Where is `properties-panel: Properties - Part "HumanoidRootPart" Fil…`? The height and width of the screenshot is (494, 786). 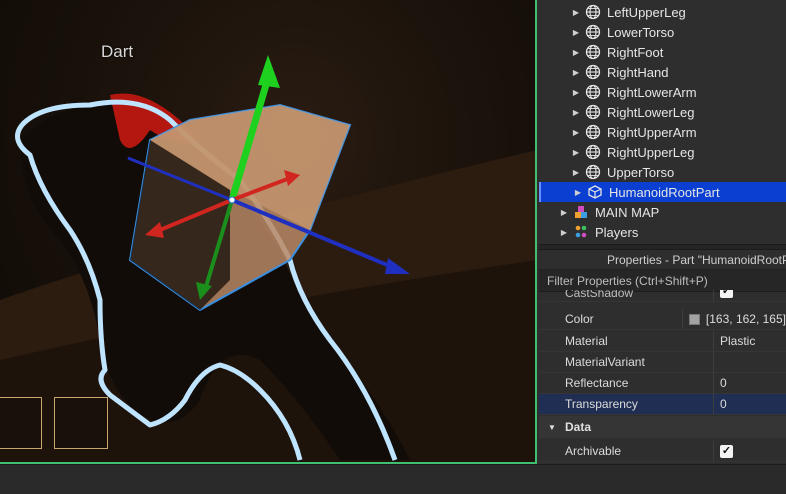
properties-panel: Properties - Part "HumanoidRootPart" Fil… is located at coordinates (662, 357).